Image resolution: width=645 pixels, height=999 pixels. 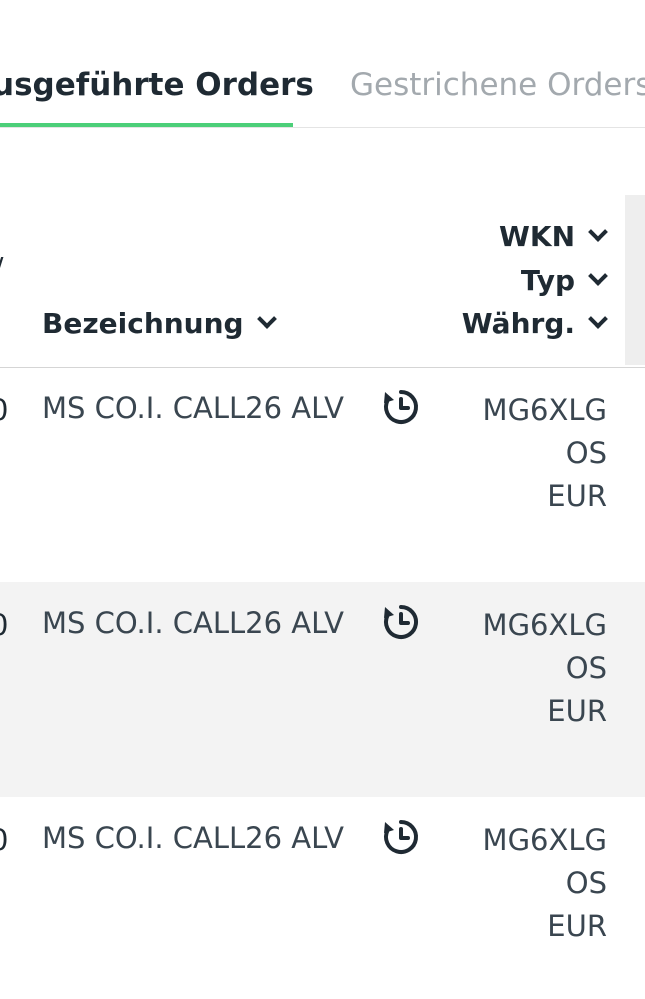 I want to click on active-tab-indicator, so click(x=146, y=125).